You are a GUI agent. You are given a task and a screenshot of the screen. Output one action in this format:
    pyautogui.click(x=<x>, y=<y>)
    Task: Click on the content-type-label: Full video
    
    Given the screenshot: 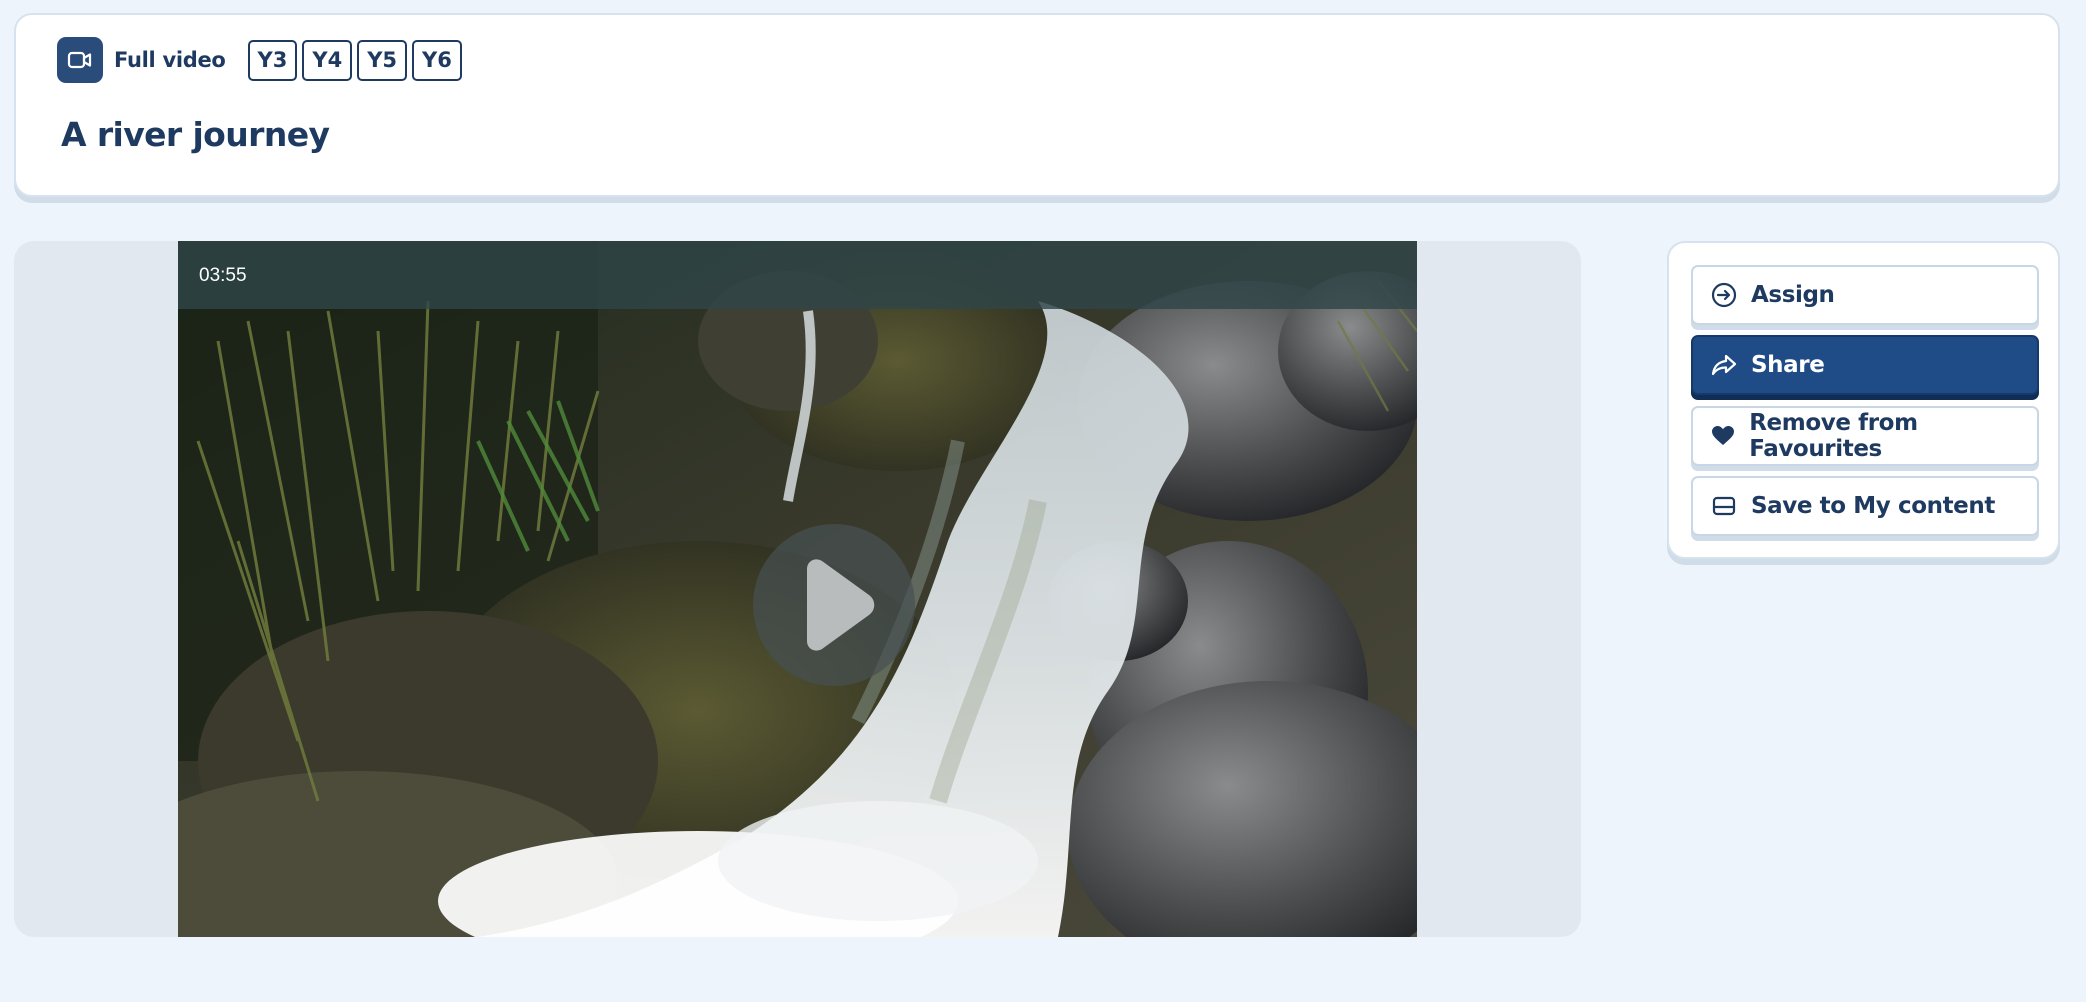 What is the action you would take?
    pyautogui.click(x=170, y=60)
    